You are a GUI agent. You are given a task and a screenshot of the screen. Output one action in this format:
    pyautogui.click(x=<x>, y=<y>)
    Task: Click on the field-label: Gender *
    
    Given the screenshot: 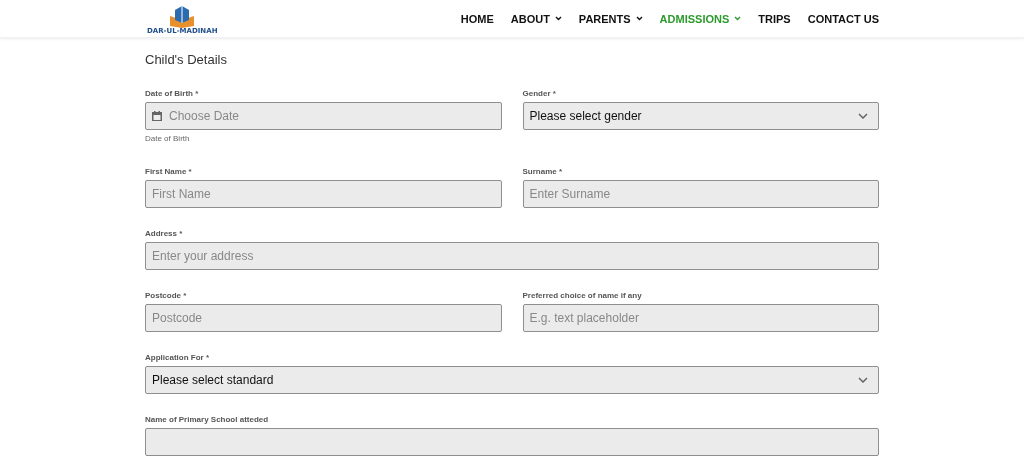 What is the action you would take?
    pyautogui.click(x=539, y=94)
    